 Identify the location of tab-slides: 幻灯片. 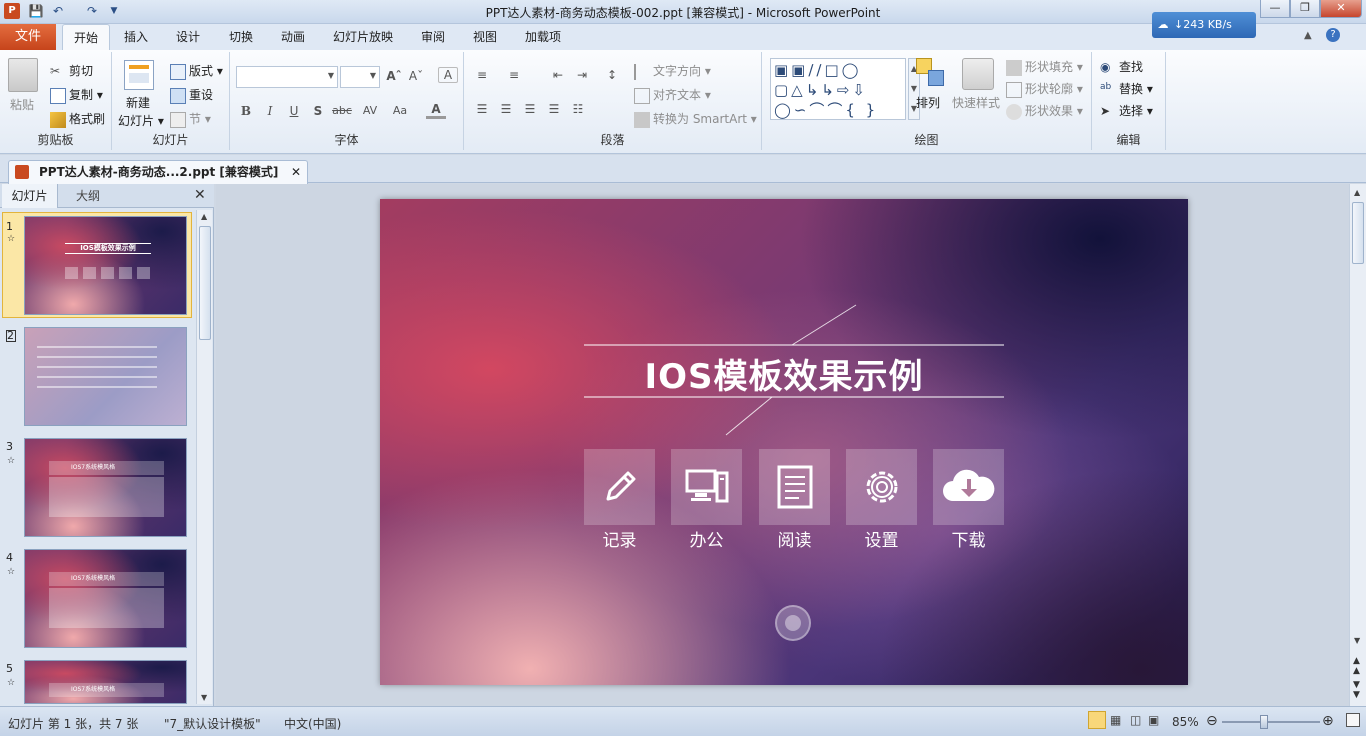
(30, 196).